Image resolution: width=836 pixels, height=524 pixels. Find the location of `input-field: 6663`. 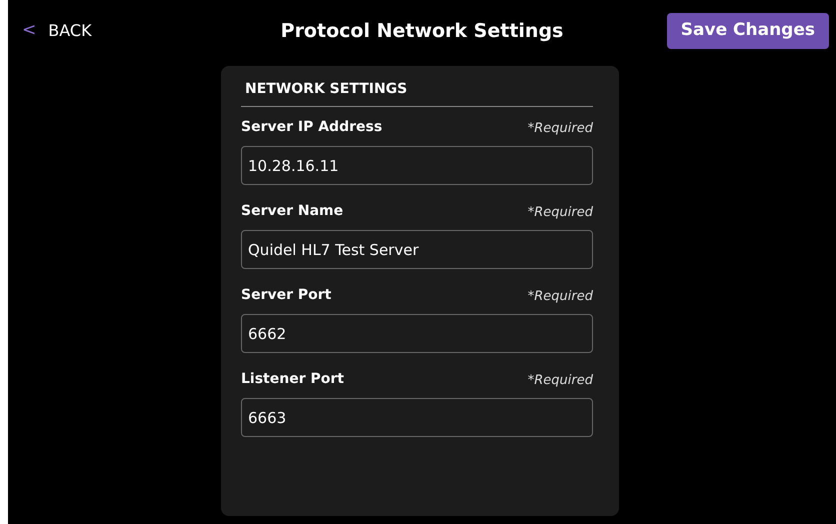

input-field: 6663 is located at coordinates (417, 417).